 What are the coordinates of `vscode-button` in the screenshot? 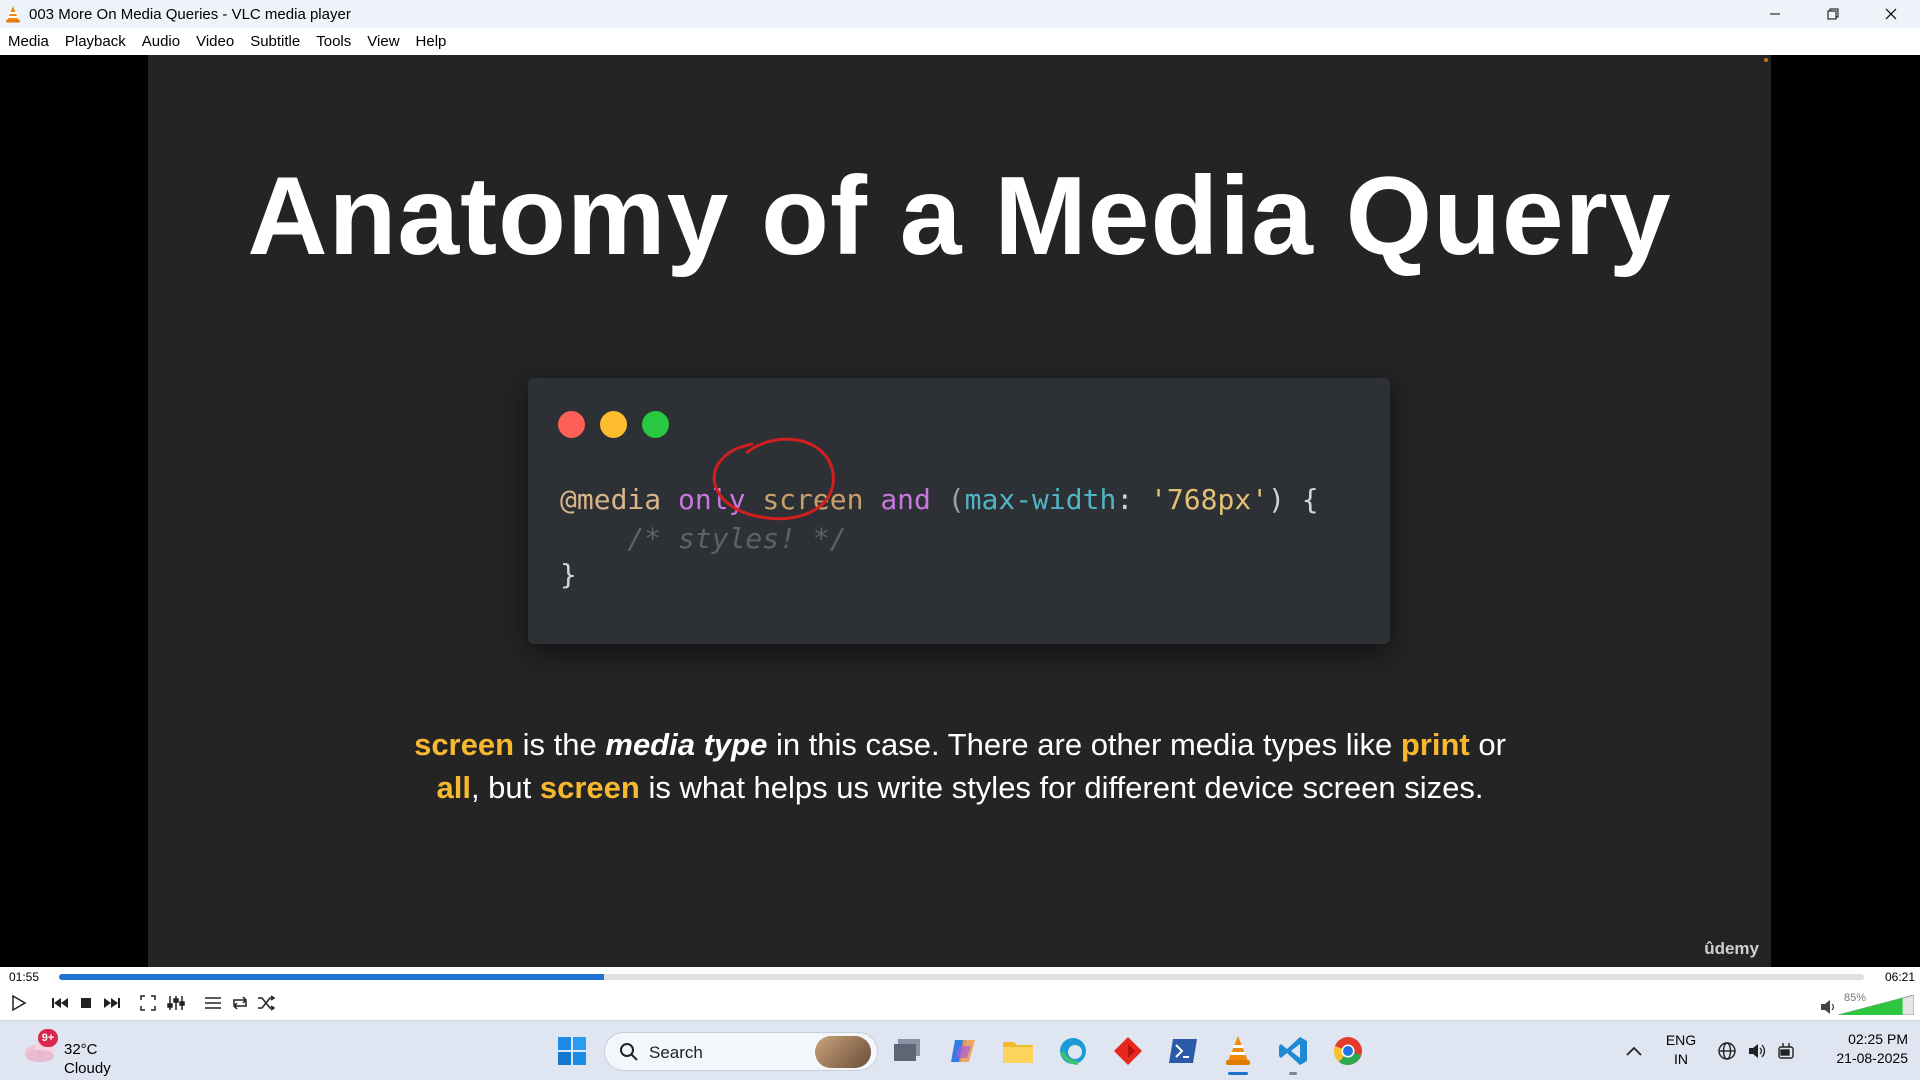 It's located at (1293, 1051).